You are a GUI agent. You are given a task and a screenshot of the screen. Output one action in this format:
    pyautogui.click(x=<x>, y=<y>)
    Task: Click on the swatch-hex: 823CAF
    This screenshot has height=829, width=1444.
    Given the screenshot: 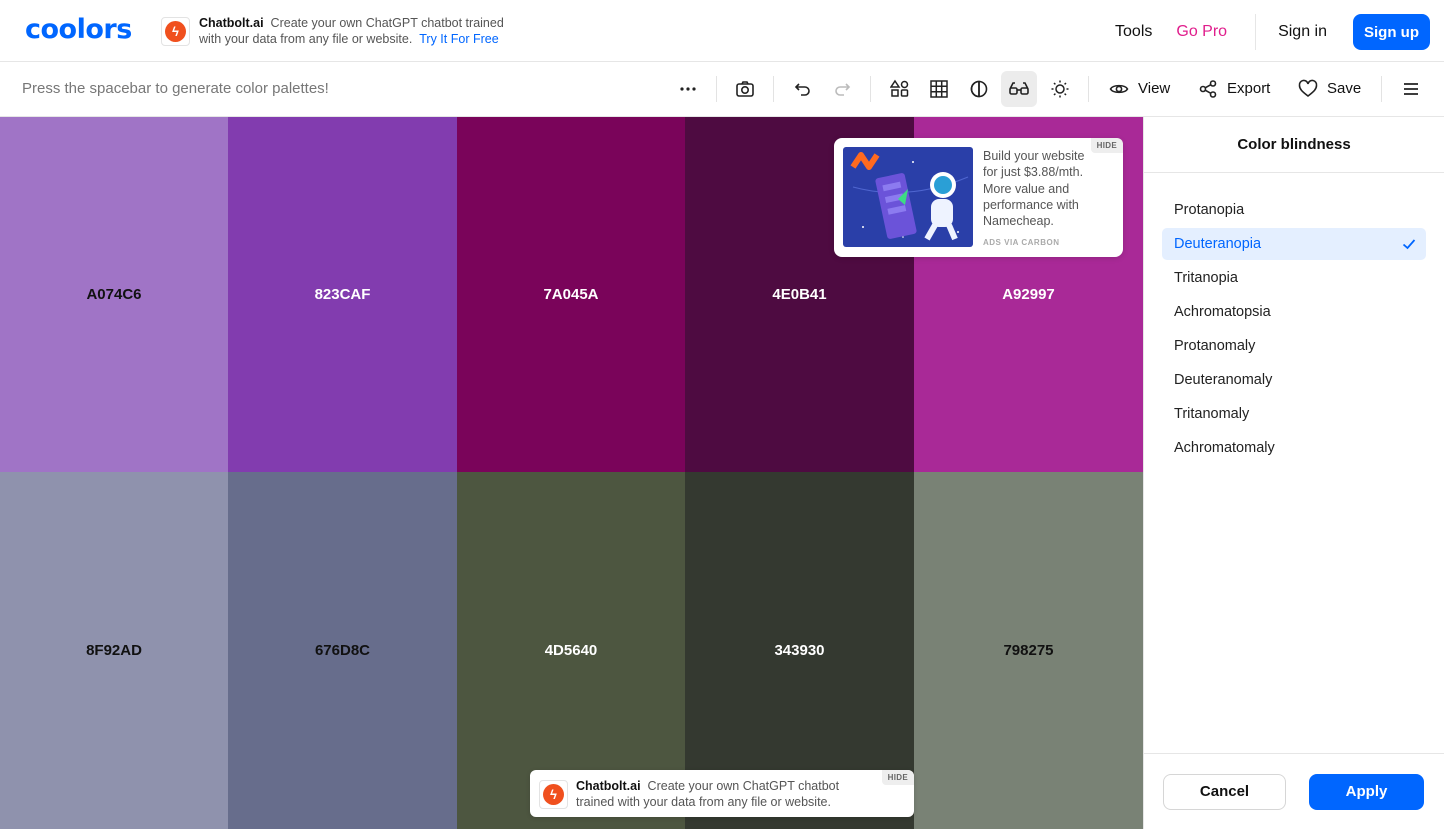 What is the action you would take?
    pyautogui.click(x=343, y=294)
    